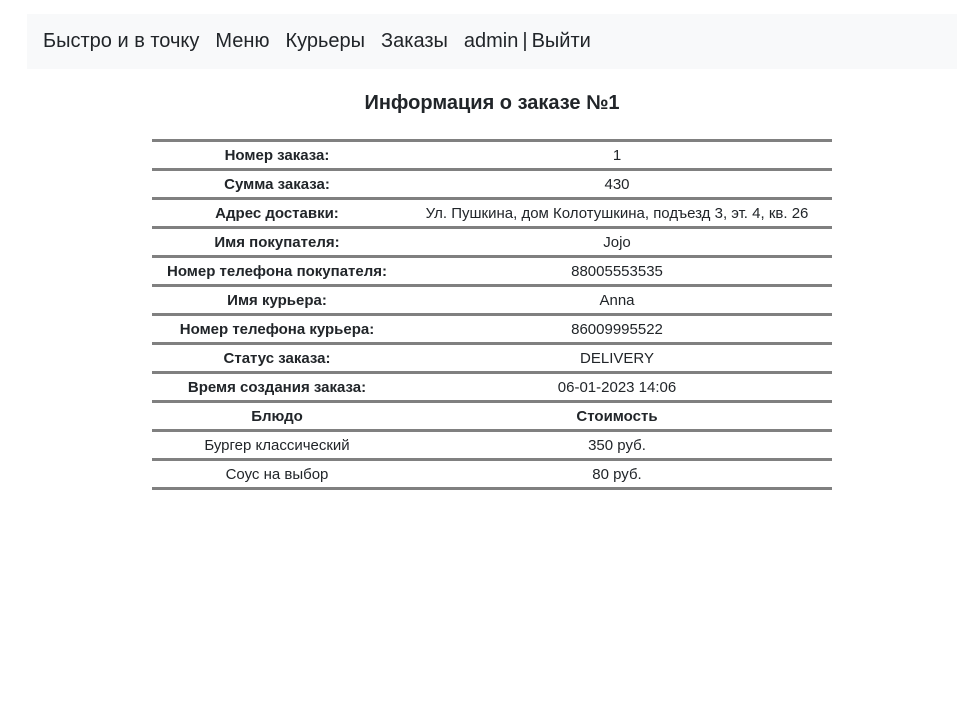  What do you see at coordinates (242, 41) in the screenshot?
I see `nav-link-menu: Меню` at bounding box center [242, 41].